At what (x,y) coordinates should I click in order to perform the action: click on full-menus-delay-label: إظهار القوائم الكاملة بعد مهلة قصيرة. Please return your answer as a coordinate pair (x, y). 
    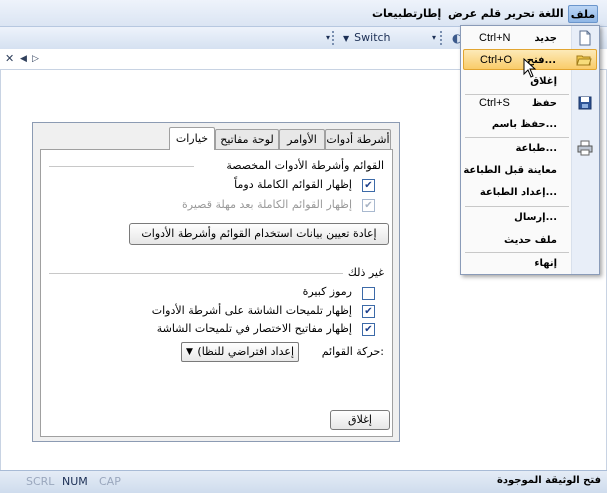
    Looking at the image, I should click on (267, 204).